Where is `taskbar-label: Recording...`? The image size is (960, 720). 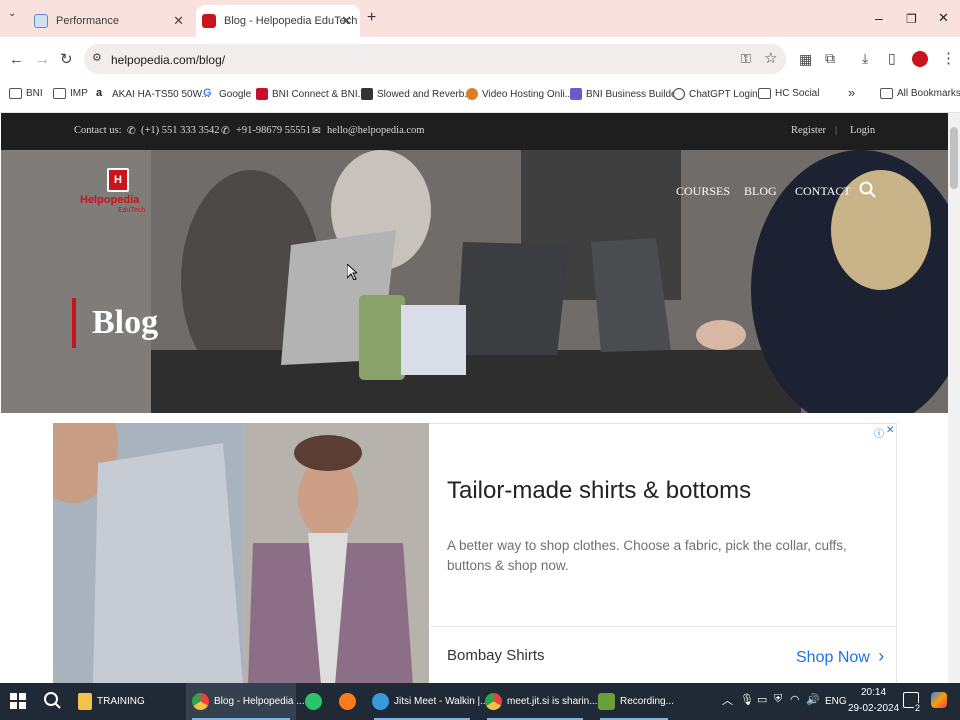 taskbar-label: Recording... is located at coordinates (647, 701).